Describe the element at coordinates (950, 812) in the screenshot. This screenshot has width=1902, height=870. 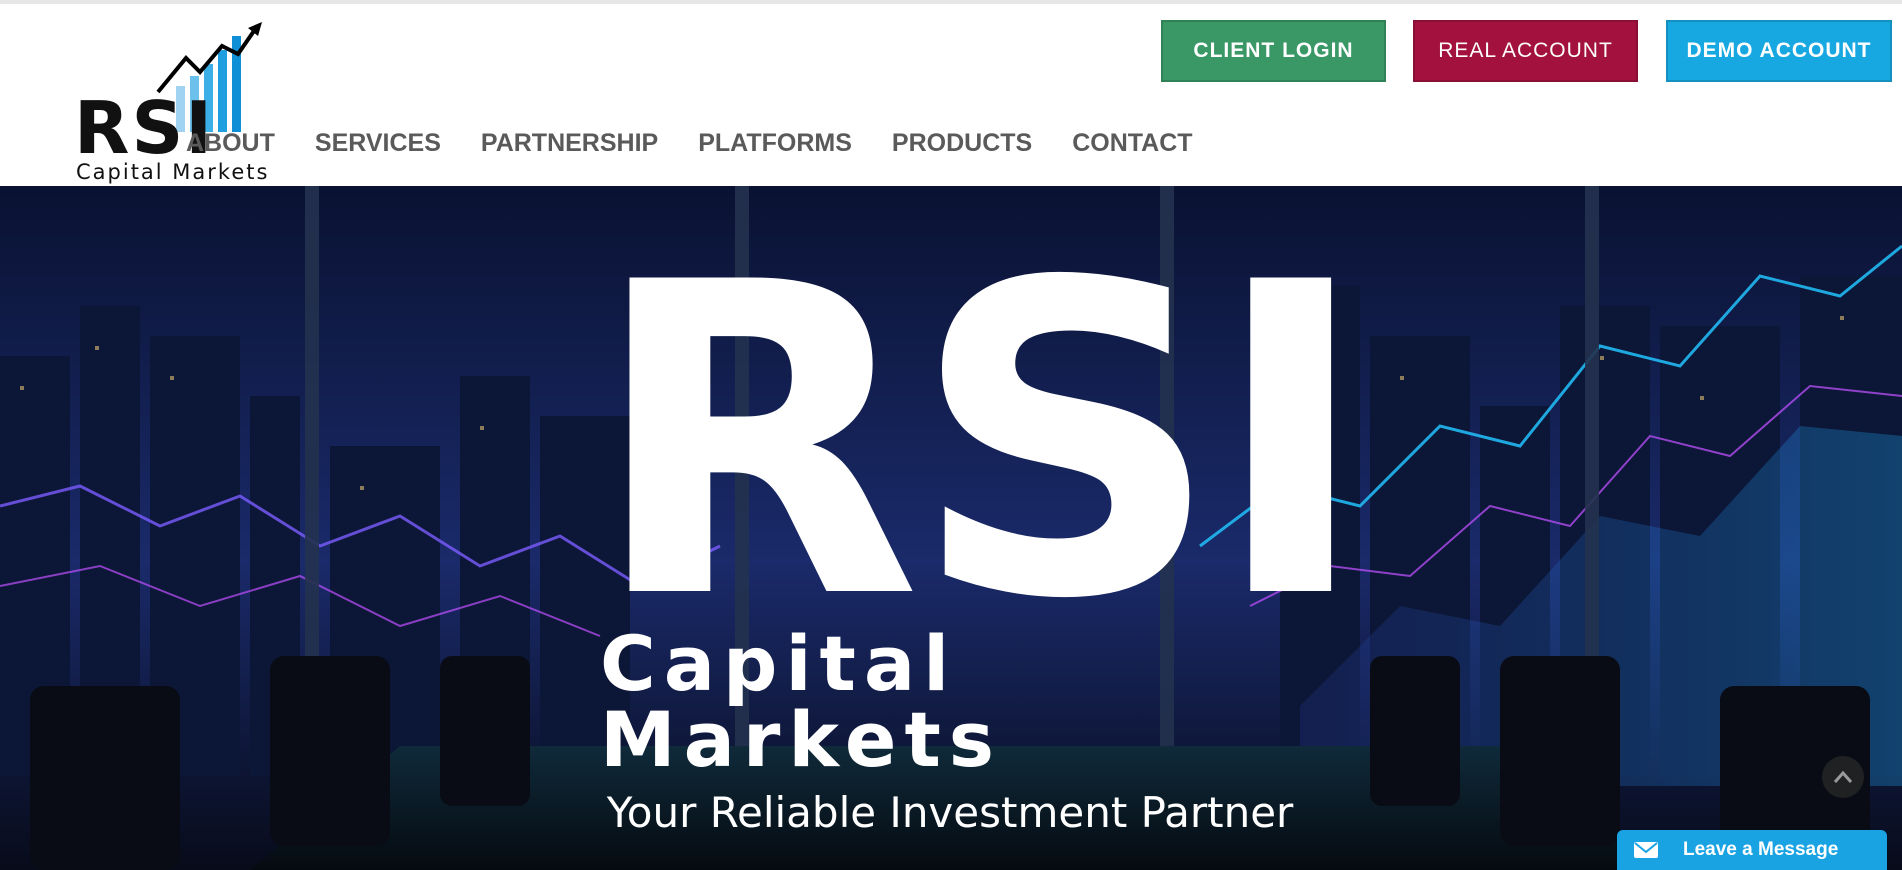
I see `hero-tagline: Your Reliable Investment Partner` at that location.